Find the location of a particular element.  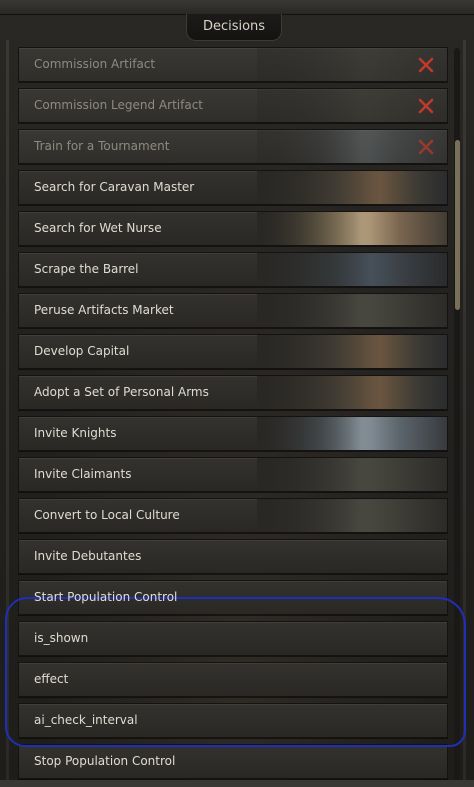

decision-commission-artifact: Commission Artifact is located at coordinates (233, 64).